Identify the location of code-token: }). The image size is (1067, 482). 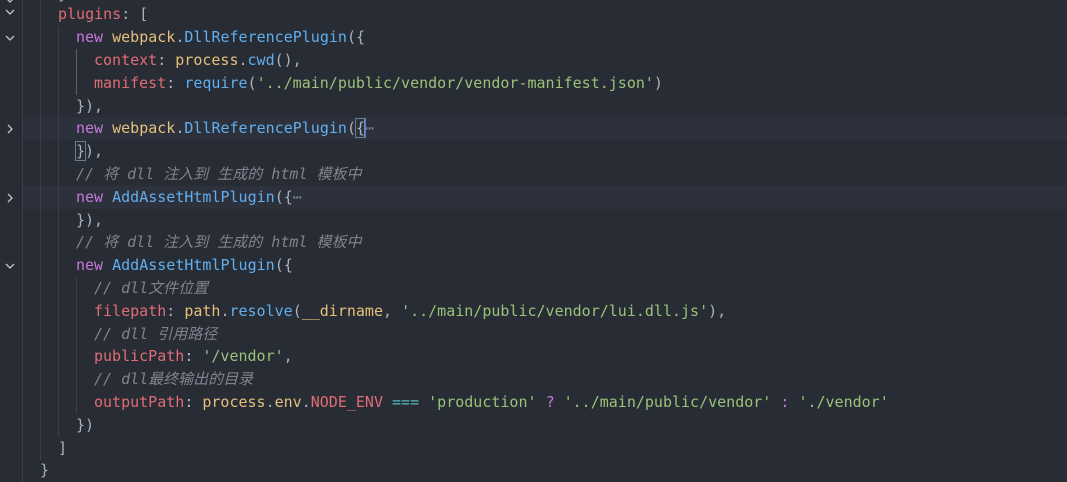
(85, 425).